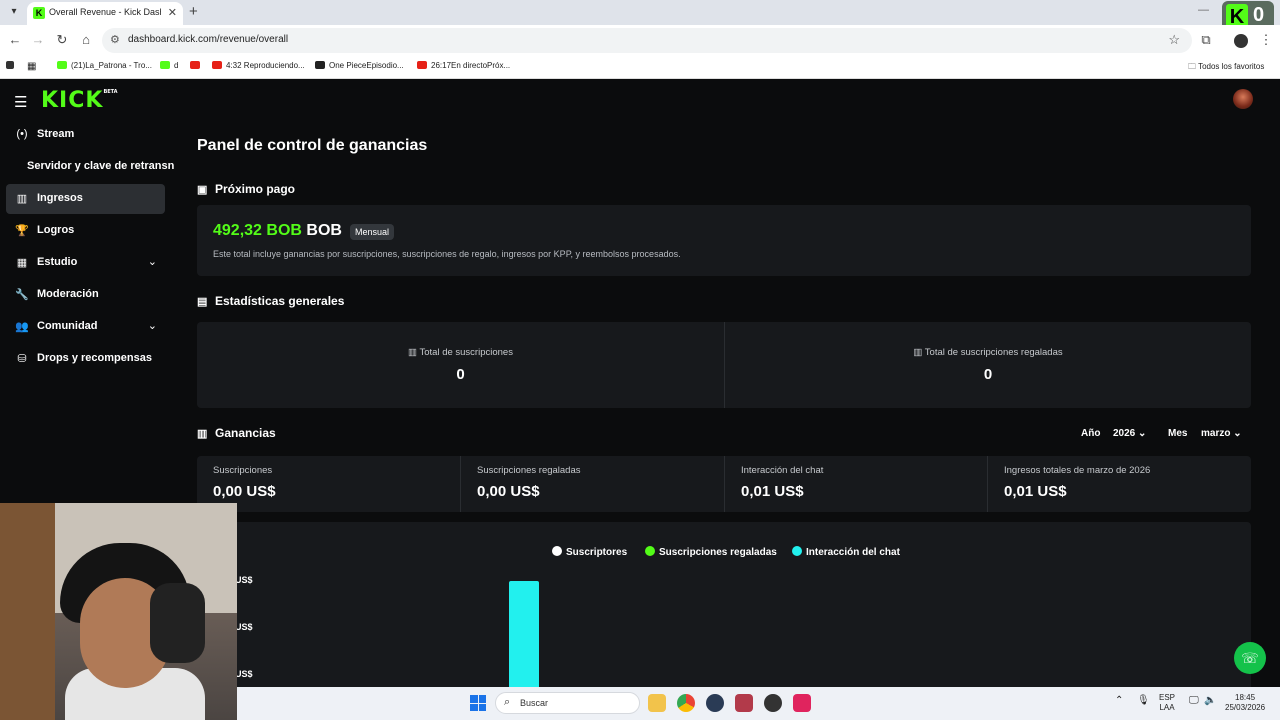  What do you see at coordinates (1194, 701) in the screenshot?
I see `network-icon: 🖵` at bounding box center [1194, 701].